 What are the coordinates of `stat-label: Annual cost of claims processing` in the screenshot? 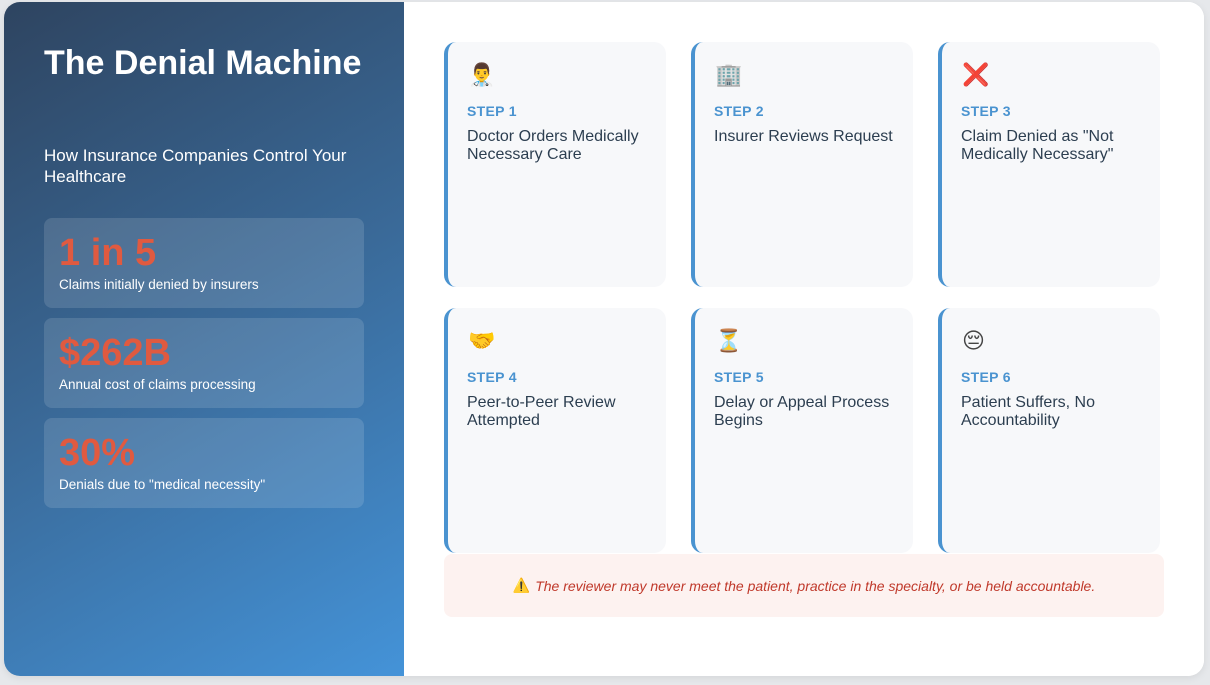 It's located at (157, 384).